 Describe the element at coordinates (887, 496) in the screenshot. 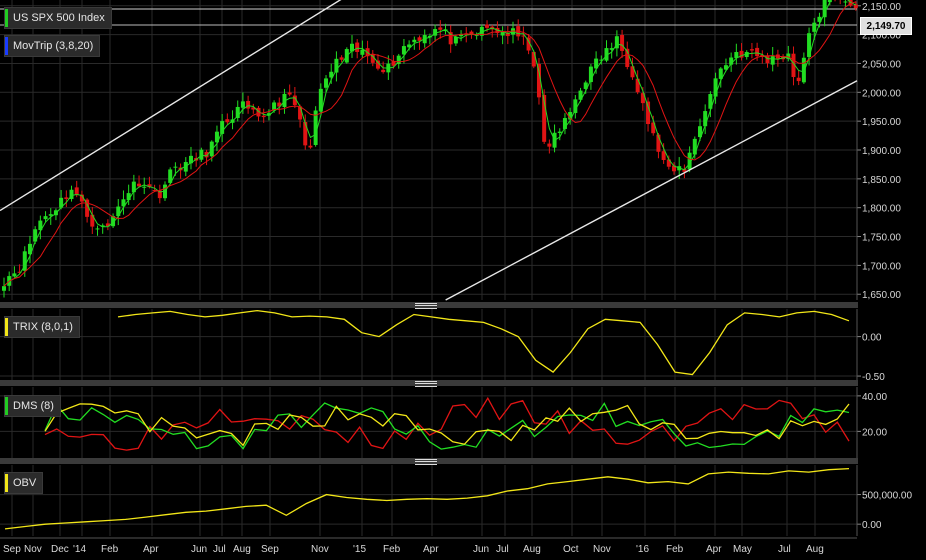

I see `y-tick-label: 500,000.00` at that location.